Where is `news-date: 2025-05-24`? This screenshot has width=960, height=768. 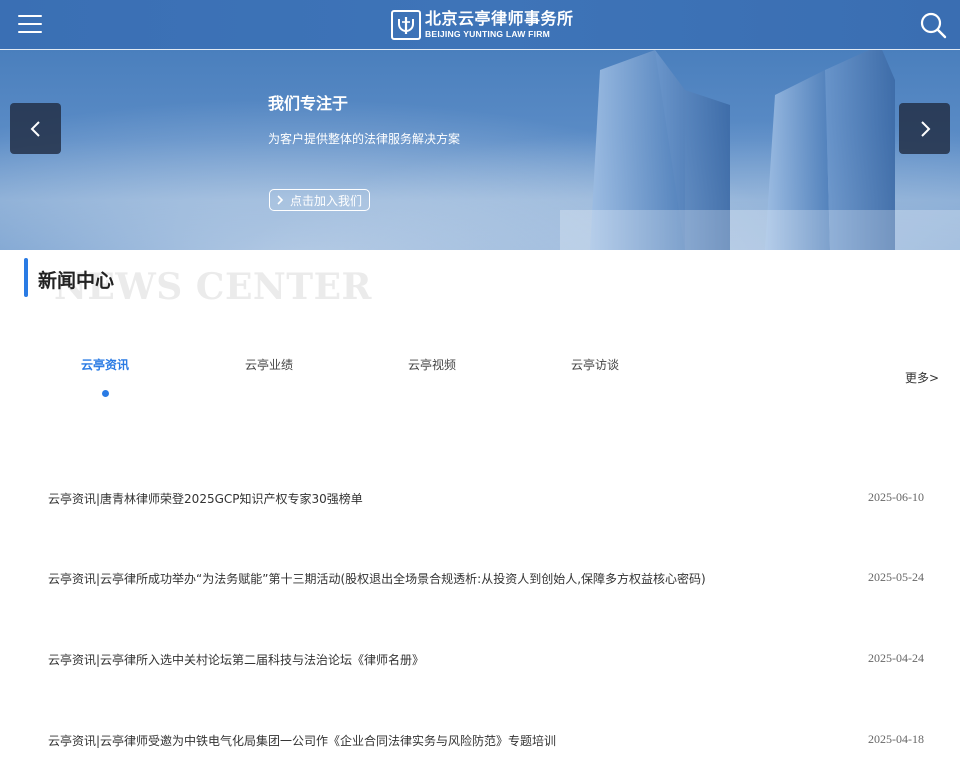
news-date: 2025-05-24 is located at coordinates (896, 577).